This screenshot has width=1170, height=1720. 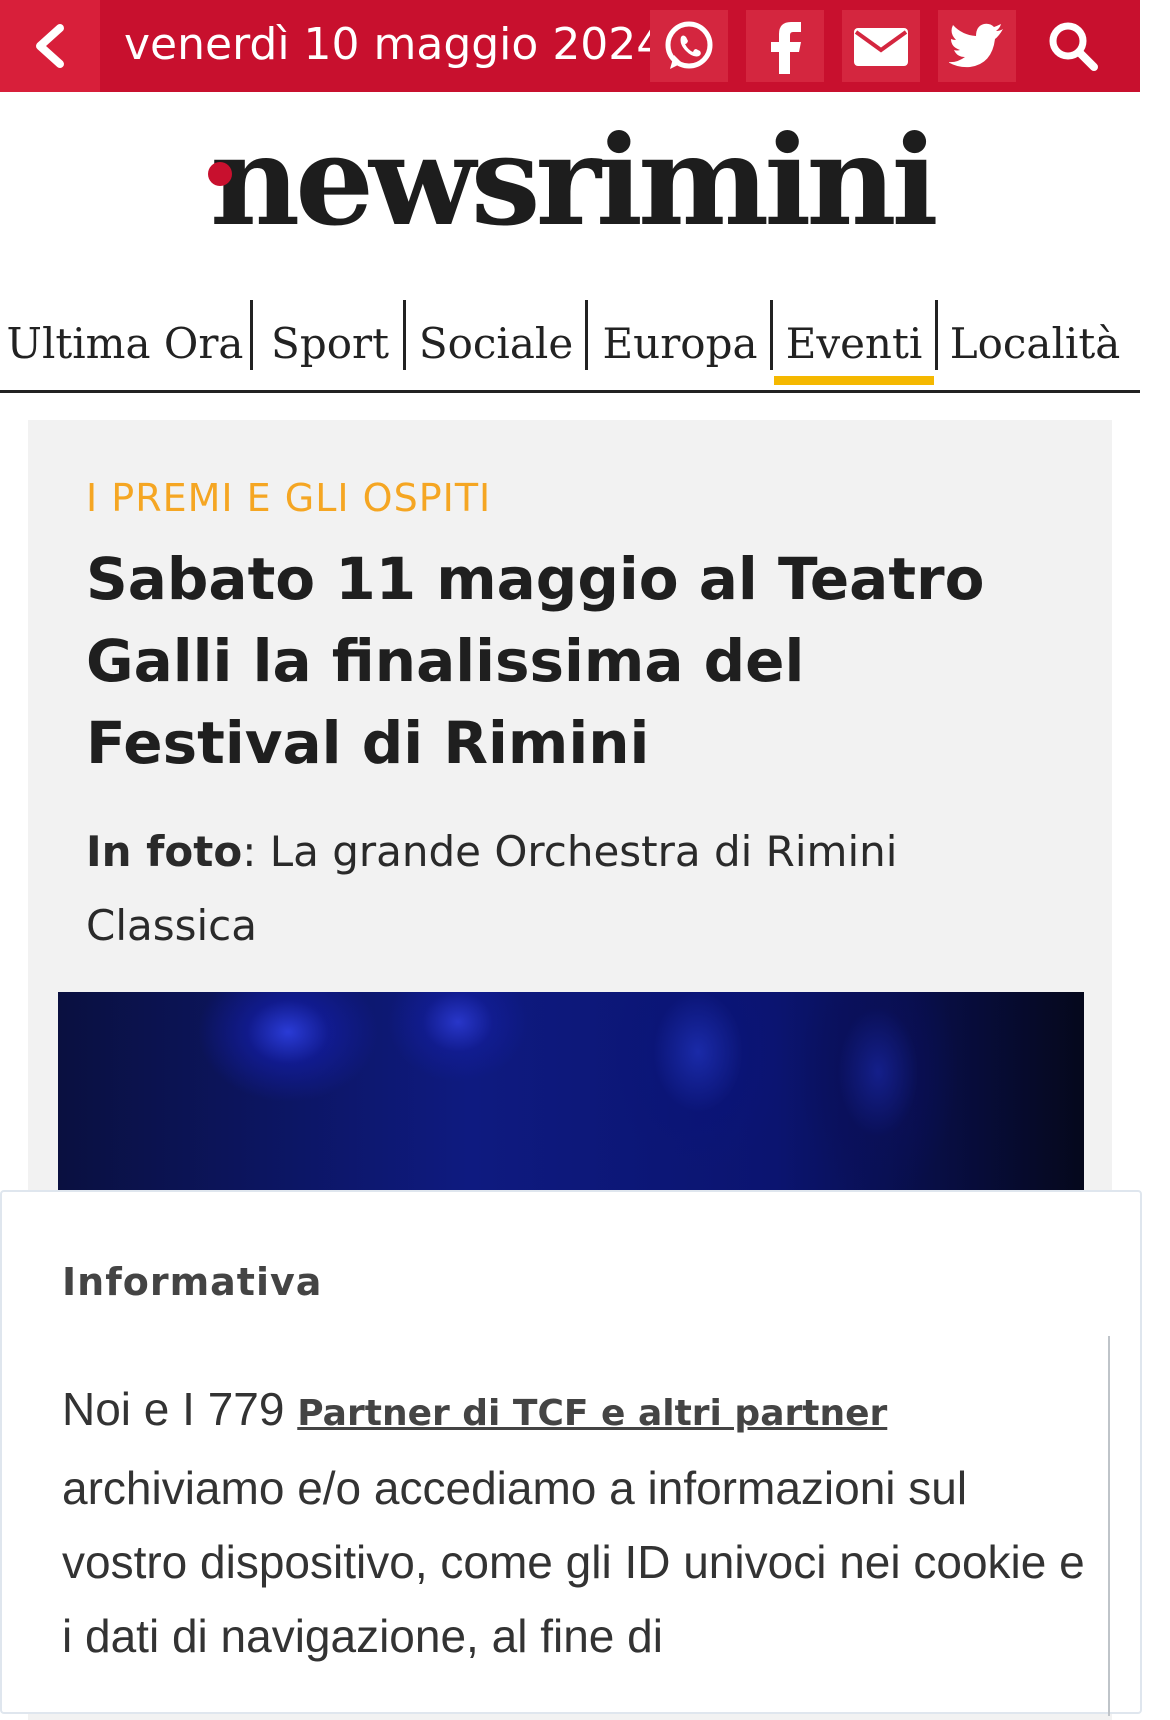 I want to click on email-share-button, so click(x=881, y=46).